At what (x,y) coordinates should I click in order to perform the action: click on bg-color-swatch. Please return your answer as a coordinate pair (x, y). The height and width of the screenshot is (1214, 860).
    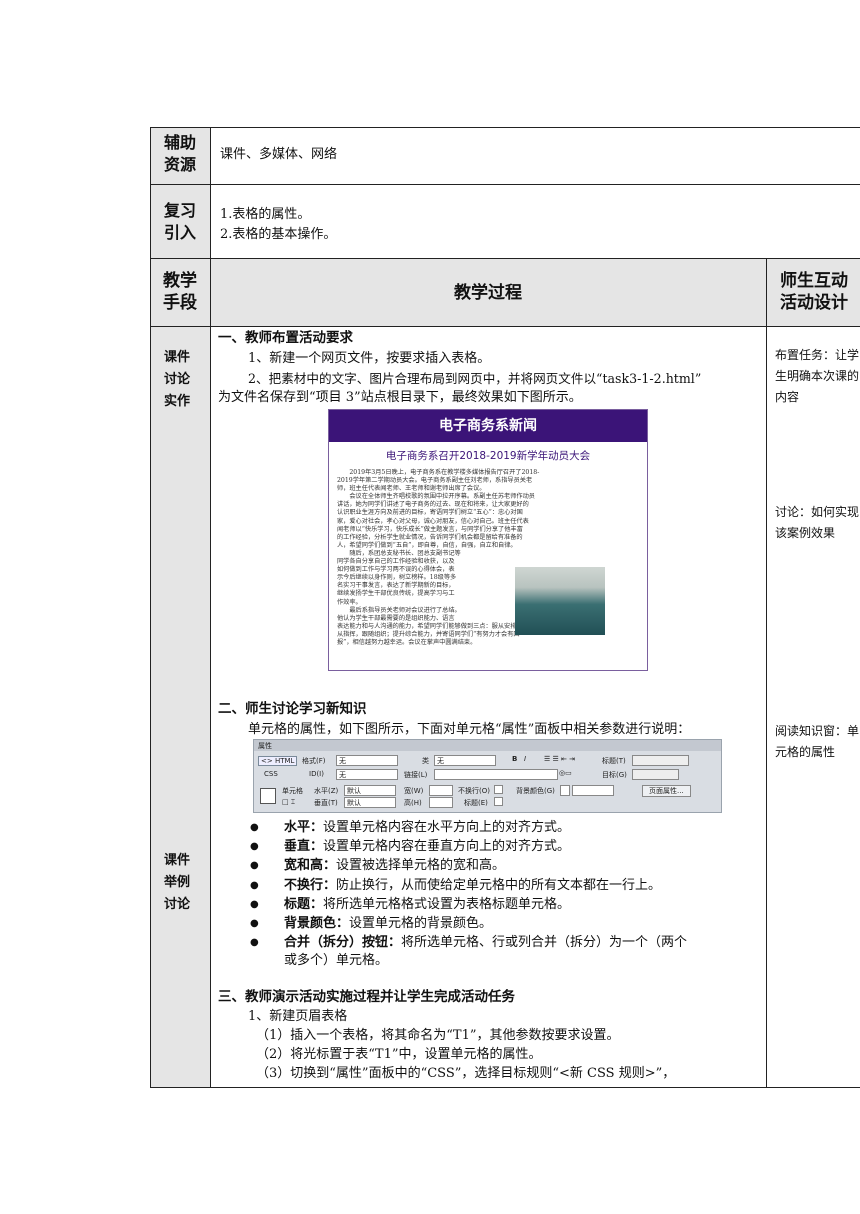
    Looking at the image, I should click on (565, 790).